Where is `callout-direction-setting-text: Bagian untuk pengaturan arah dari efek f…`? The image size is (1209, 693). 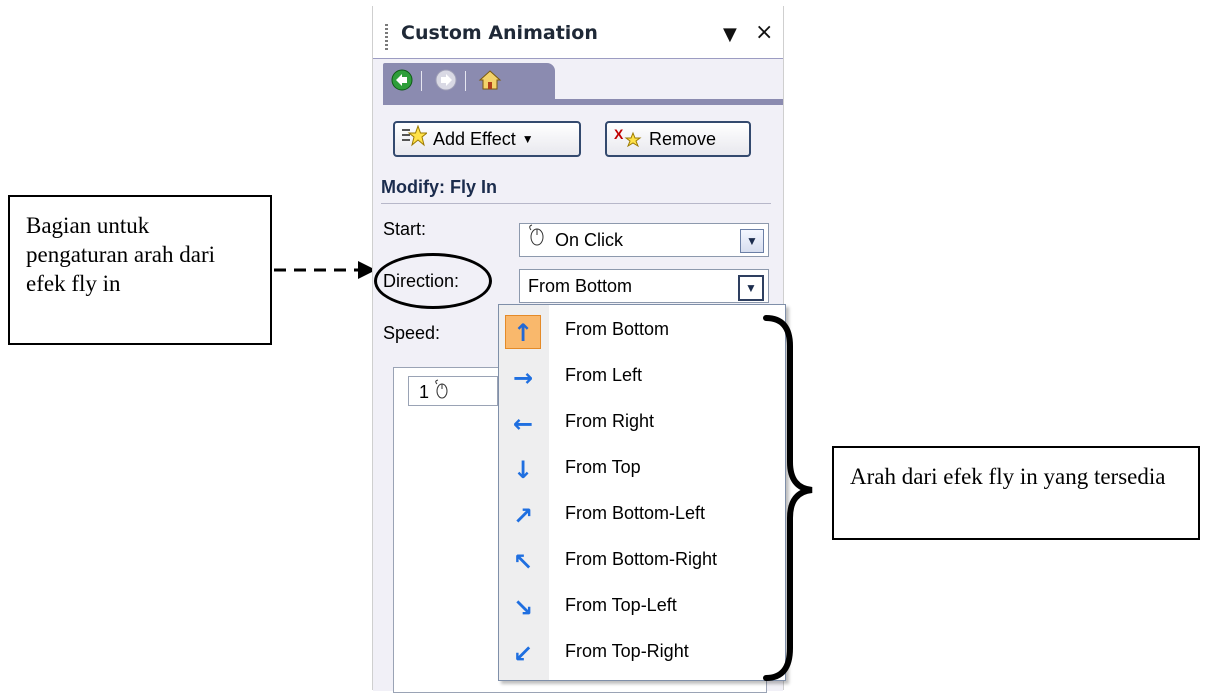 callout-direction-setting-text: Bagian untuk pengaturan arah dari efek f… is located at coordinates (121, 254).